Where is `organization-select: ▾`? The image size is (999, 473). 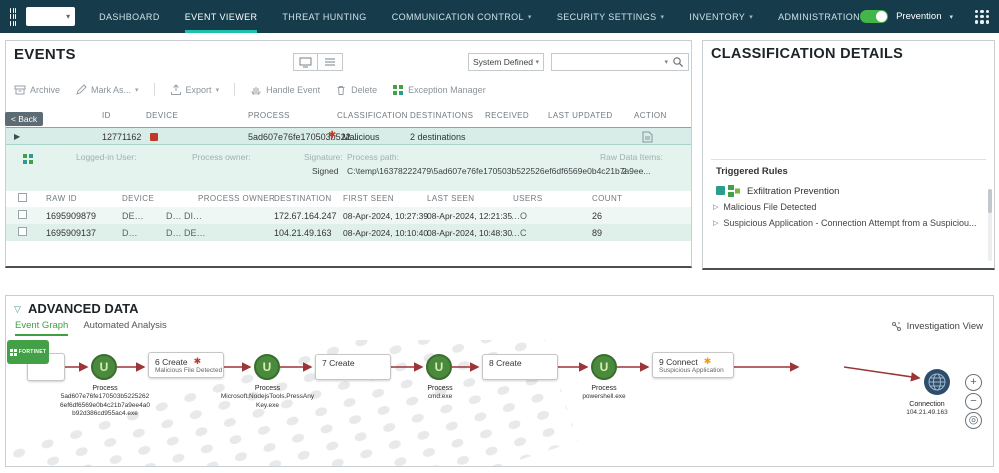 organization-select: ▾ is located at coordinates (51, 16).